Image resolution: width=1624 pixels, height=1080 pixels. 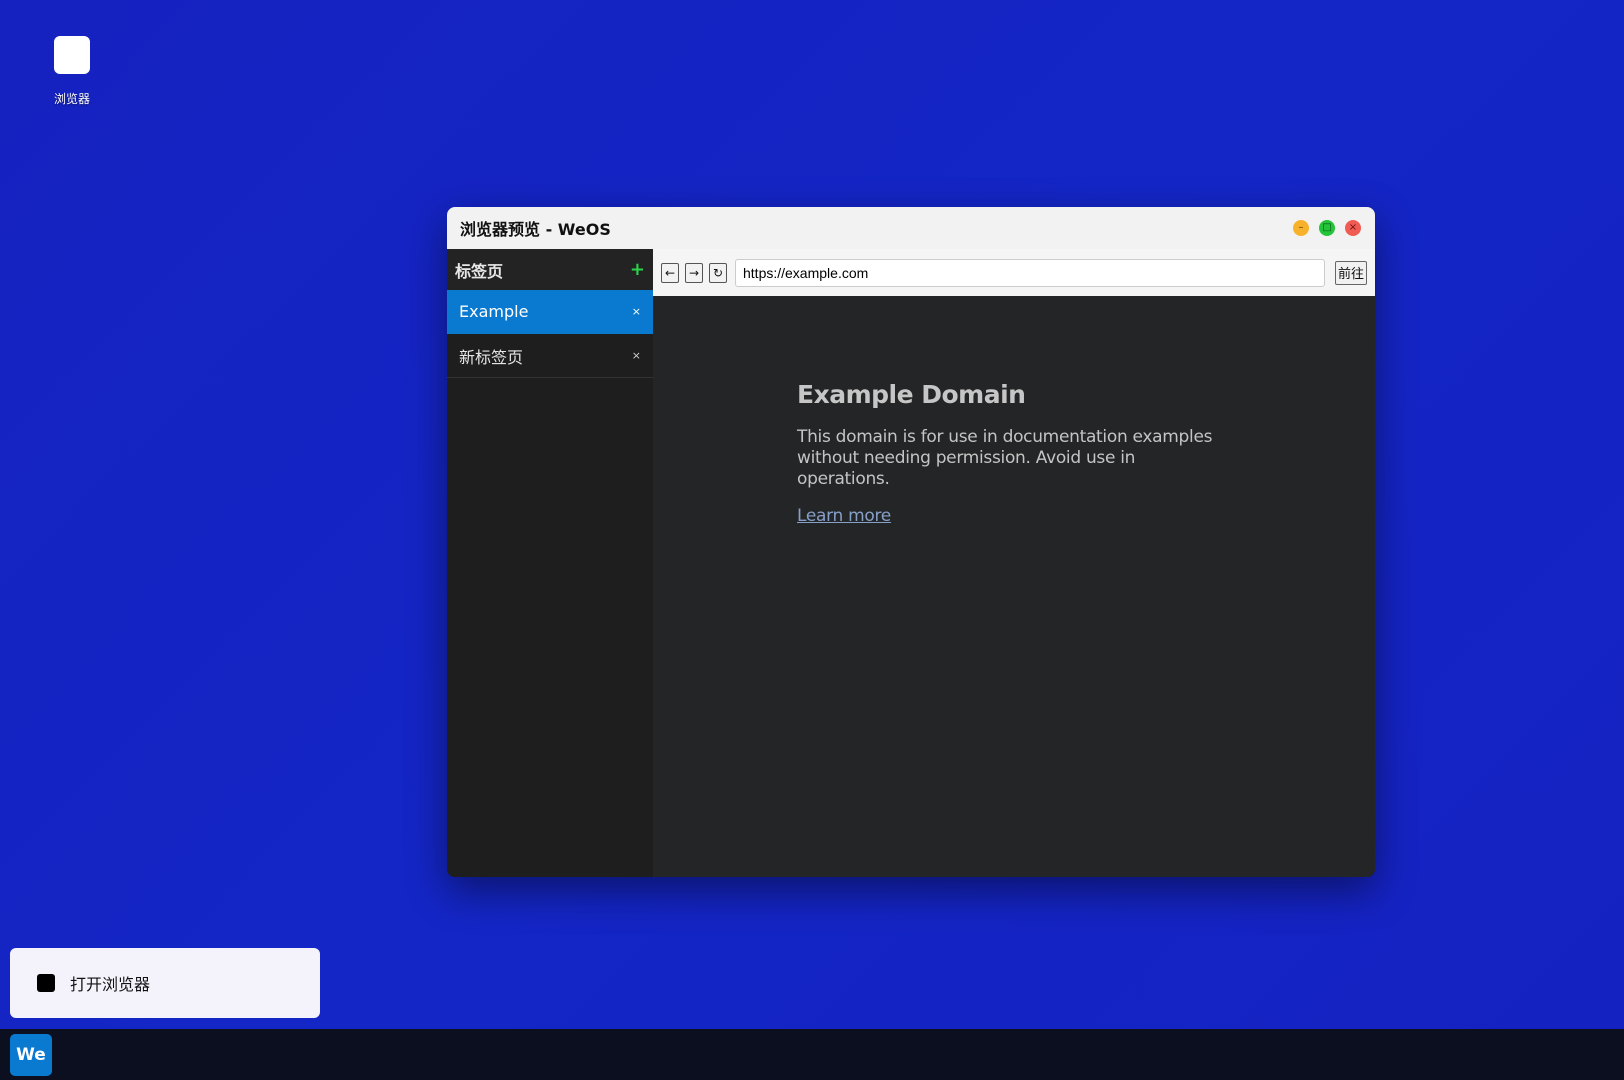 I want to click on tab-label: 新标签页, so click(x=491, y=357).